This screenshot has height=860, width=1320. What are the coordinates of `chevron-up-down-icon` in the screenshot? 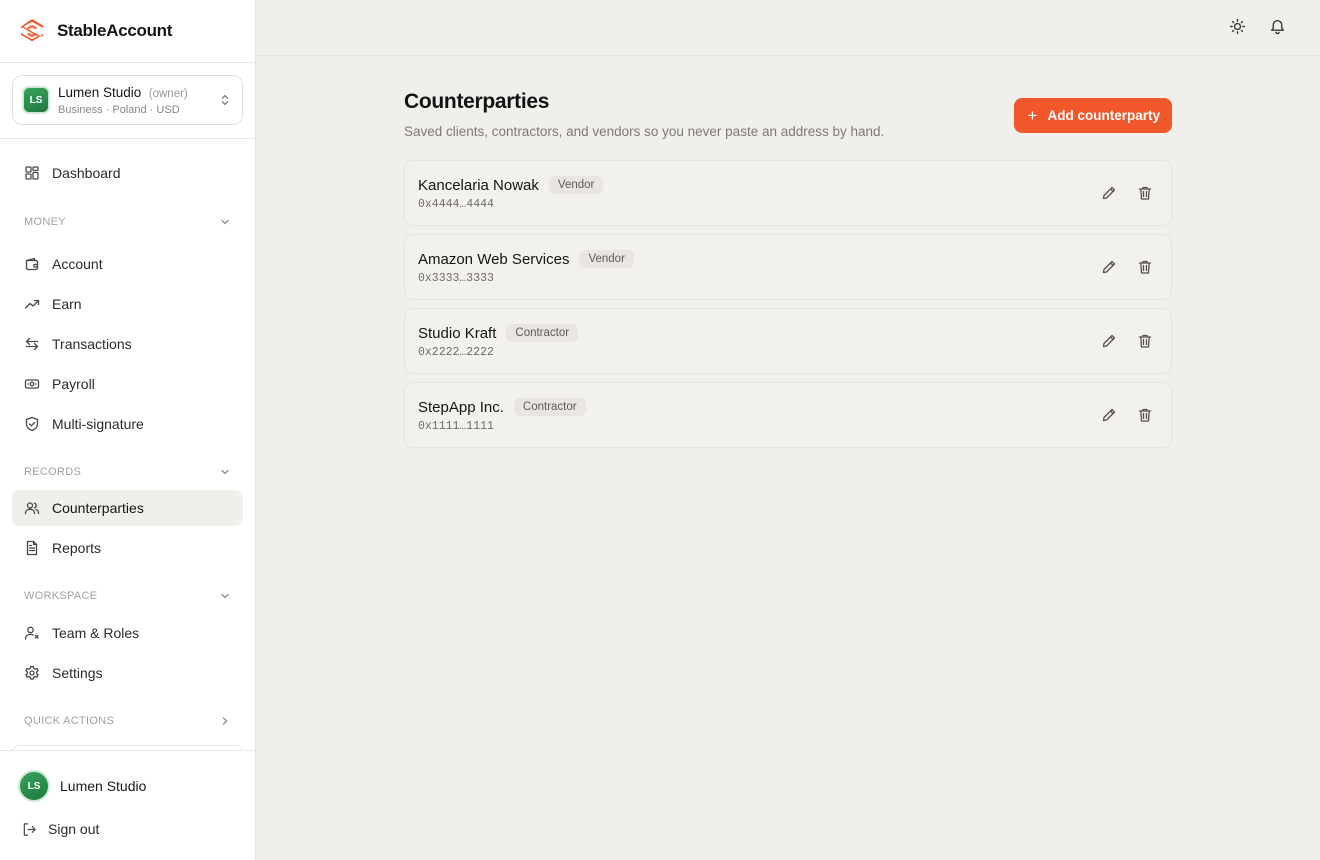 It's located at (225, 100).